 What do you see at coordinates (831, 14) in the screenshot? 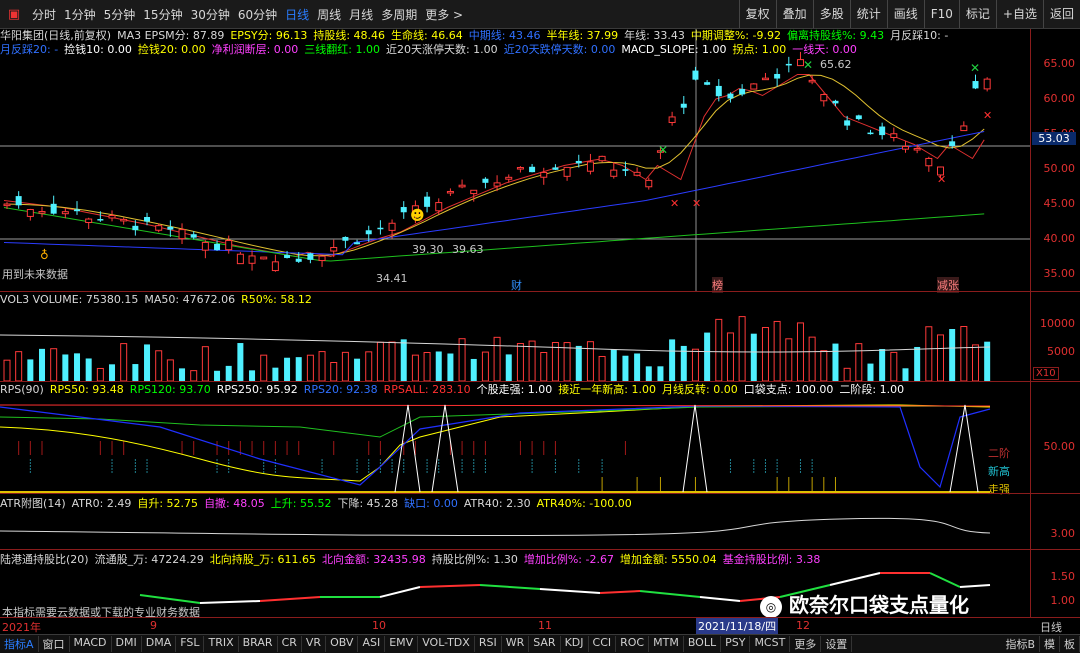
I see `toolbar-button-2: 多股` at bounding box center [831, 14].